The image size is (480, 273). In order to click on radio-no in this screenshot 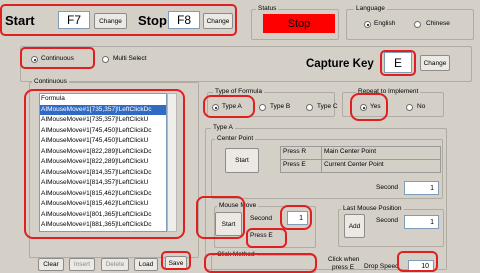, I will do `click(409, 107)`.